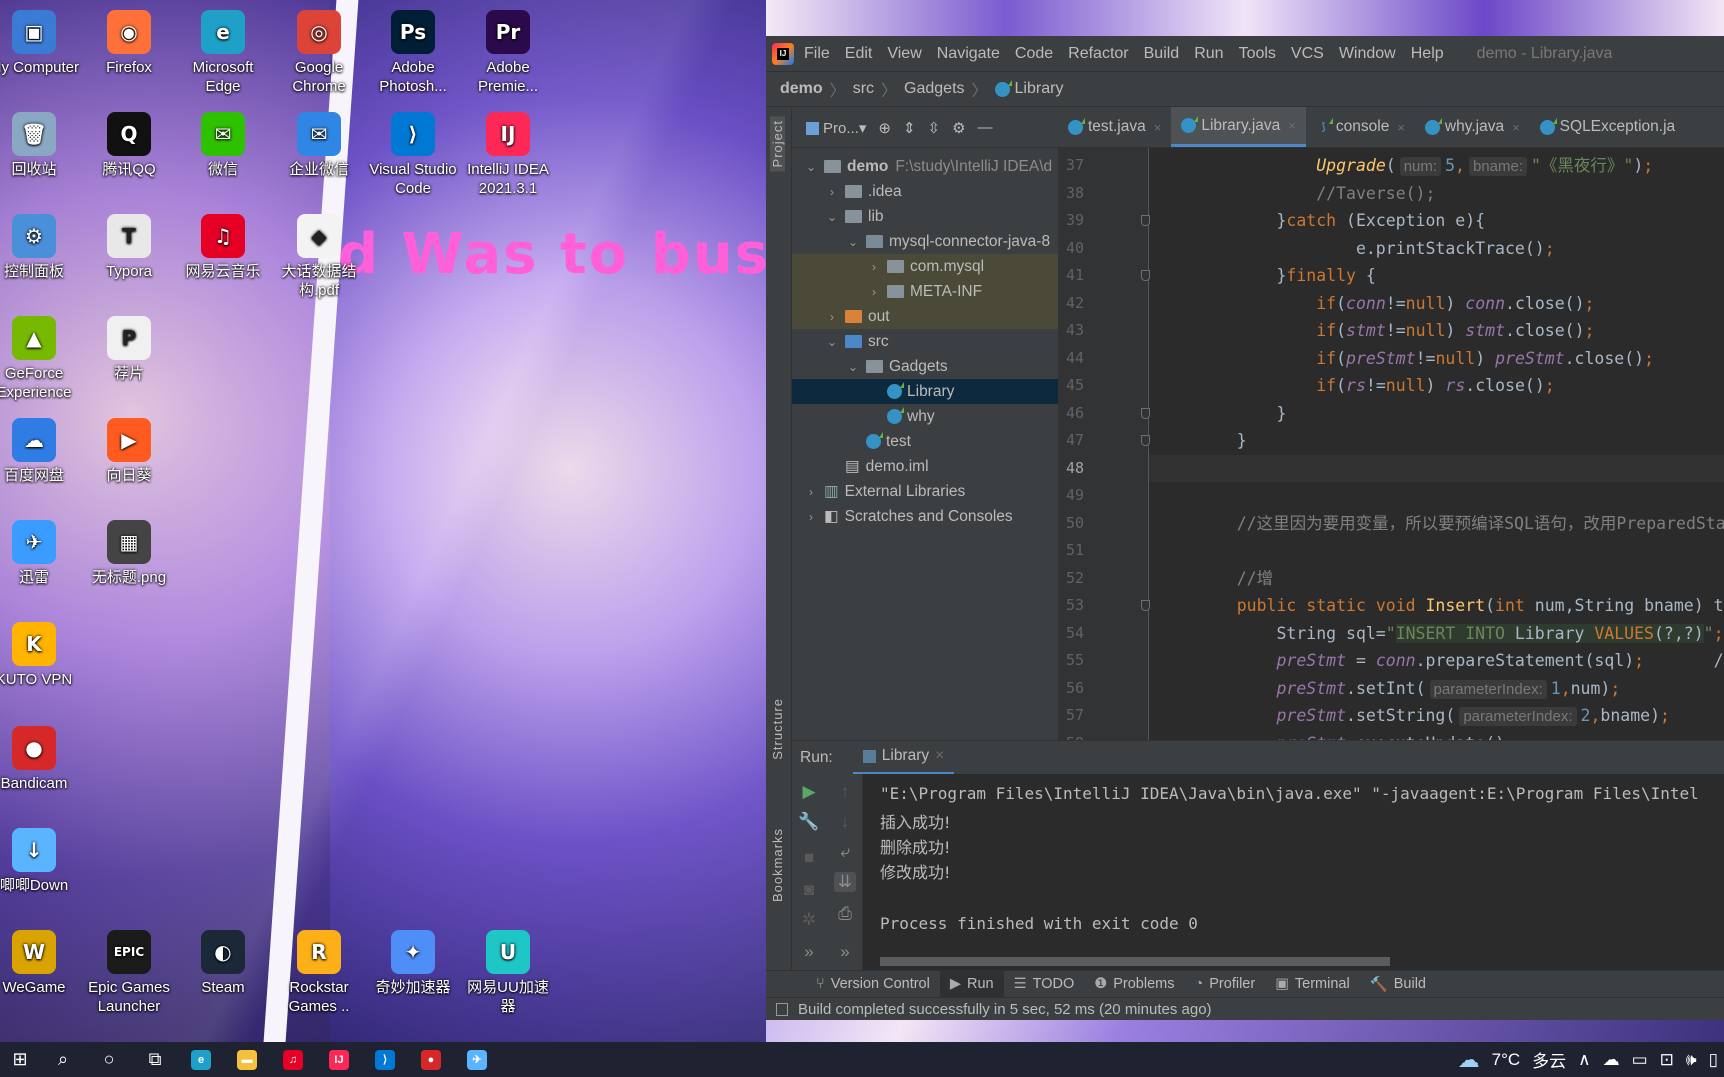  I want to click on desktop-icon: ↓ 唧唧Down, so click(40, 861).